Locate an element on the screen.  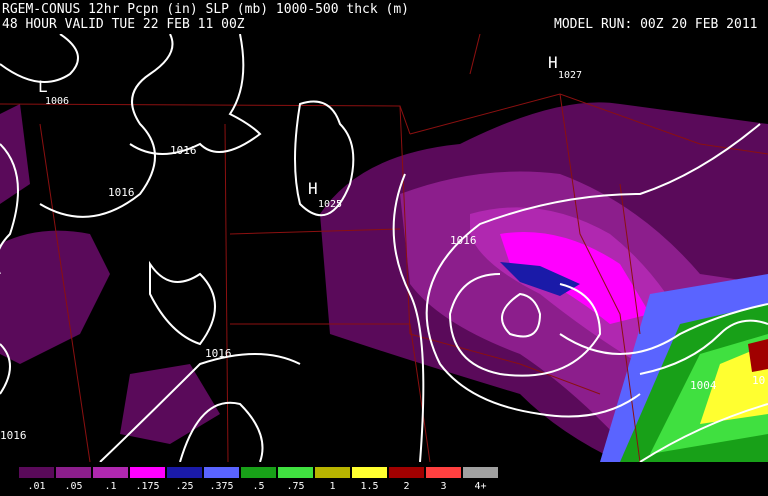
legend-label: .25 is located at coordinates (184, 486).